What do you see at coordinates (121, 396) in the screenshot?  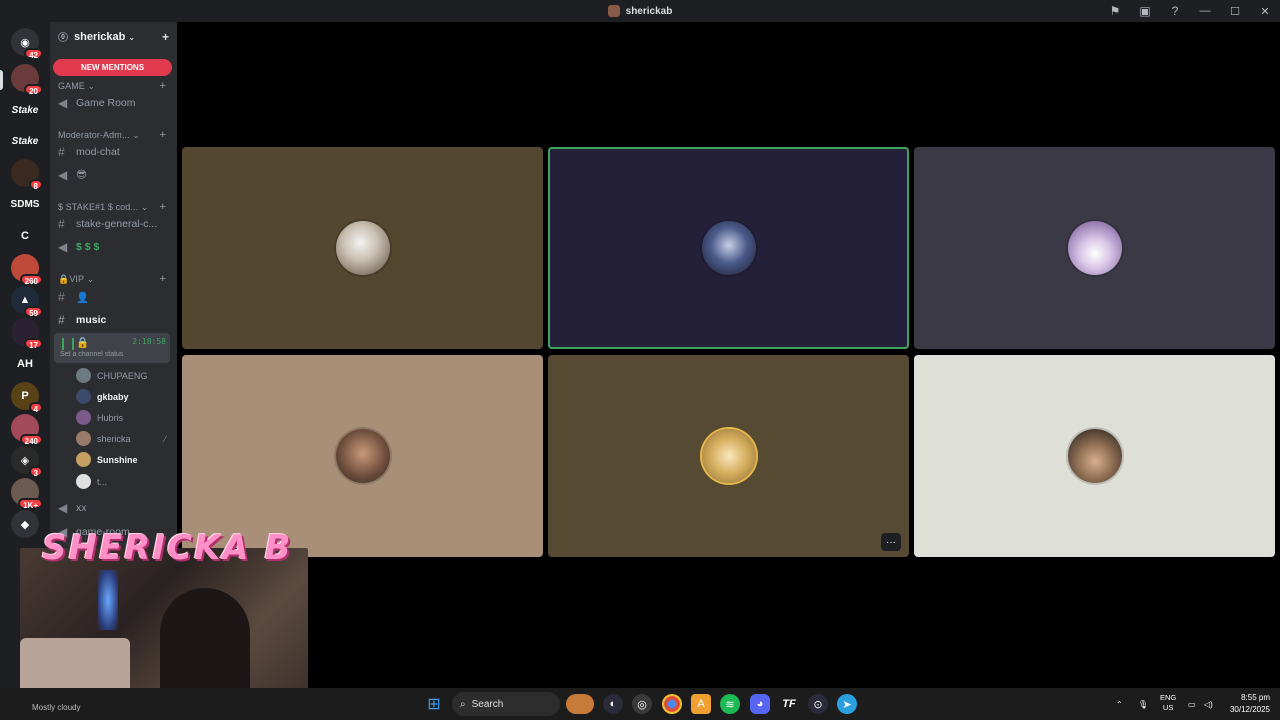 I see `voice-user: gkbaby` at bounding box center [121, 396].